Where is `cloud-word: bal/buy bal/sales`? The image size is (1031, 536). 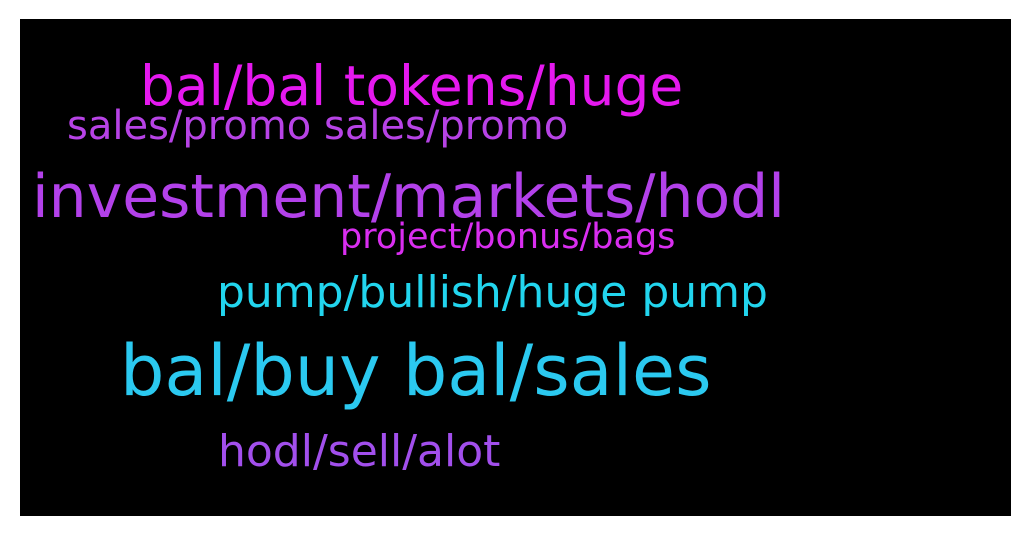
cloud-word: bal/buy bal/sales is located at coordinates (416, 371).